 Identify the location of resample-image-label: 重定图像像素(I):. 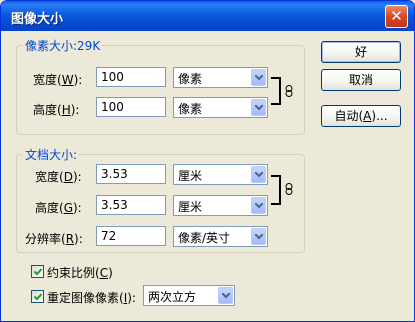
(91, 297).